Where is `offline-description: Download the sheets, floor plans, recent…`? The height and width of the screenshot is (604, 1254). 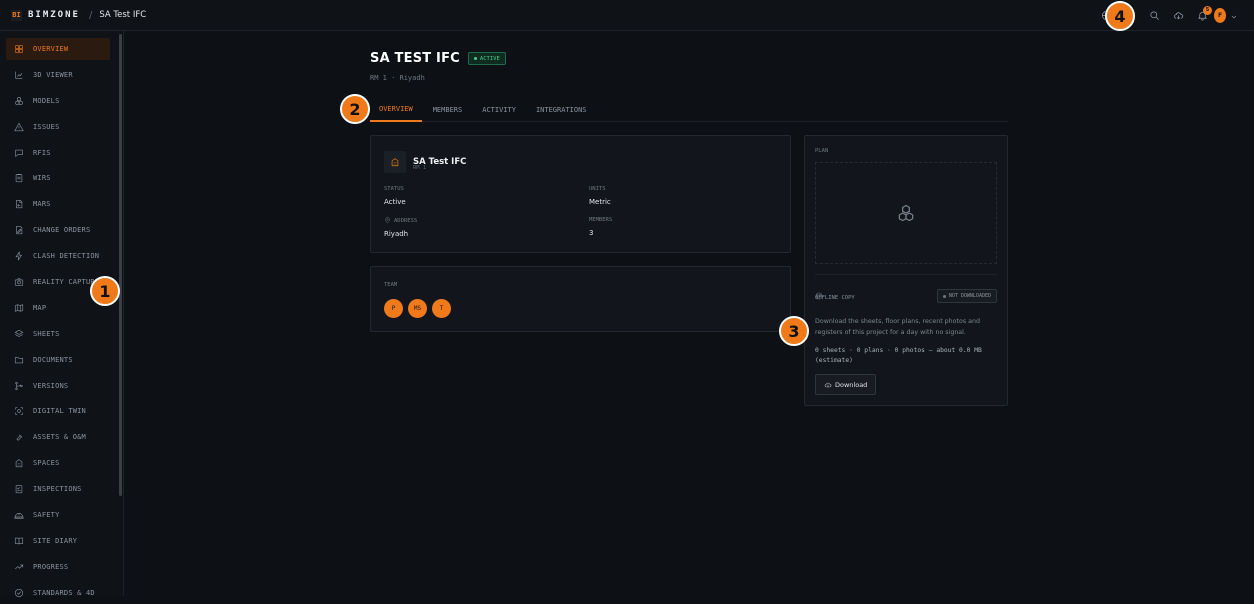 offline-description: Download the sheets, floor plans, recent… is located at coordinates (897, 327).